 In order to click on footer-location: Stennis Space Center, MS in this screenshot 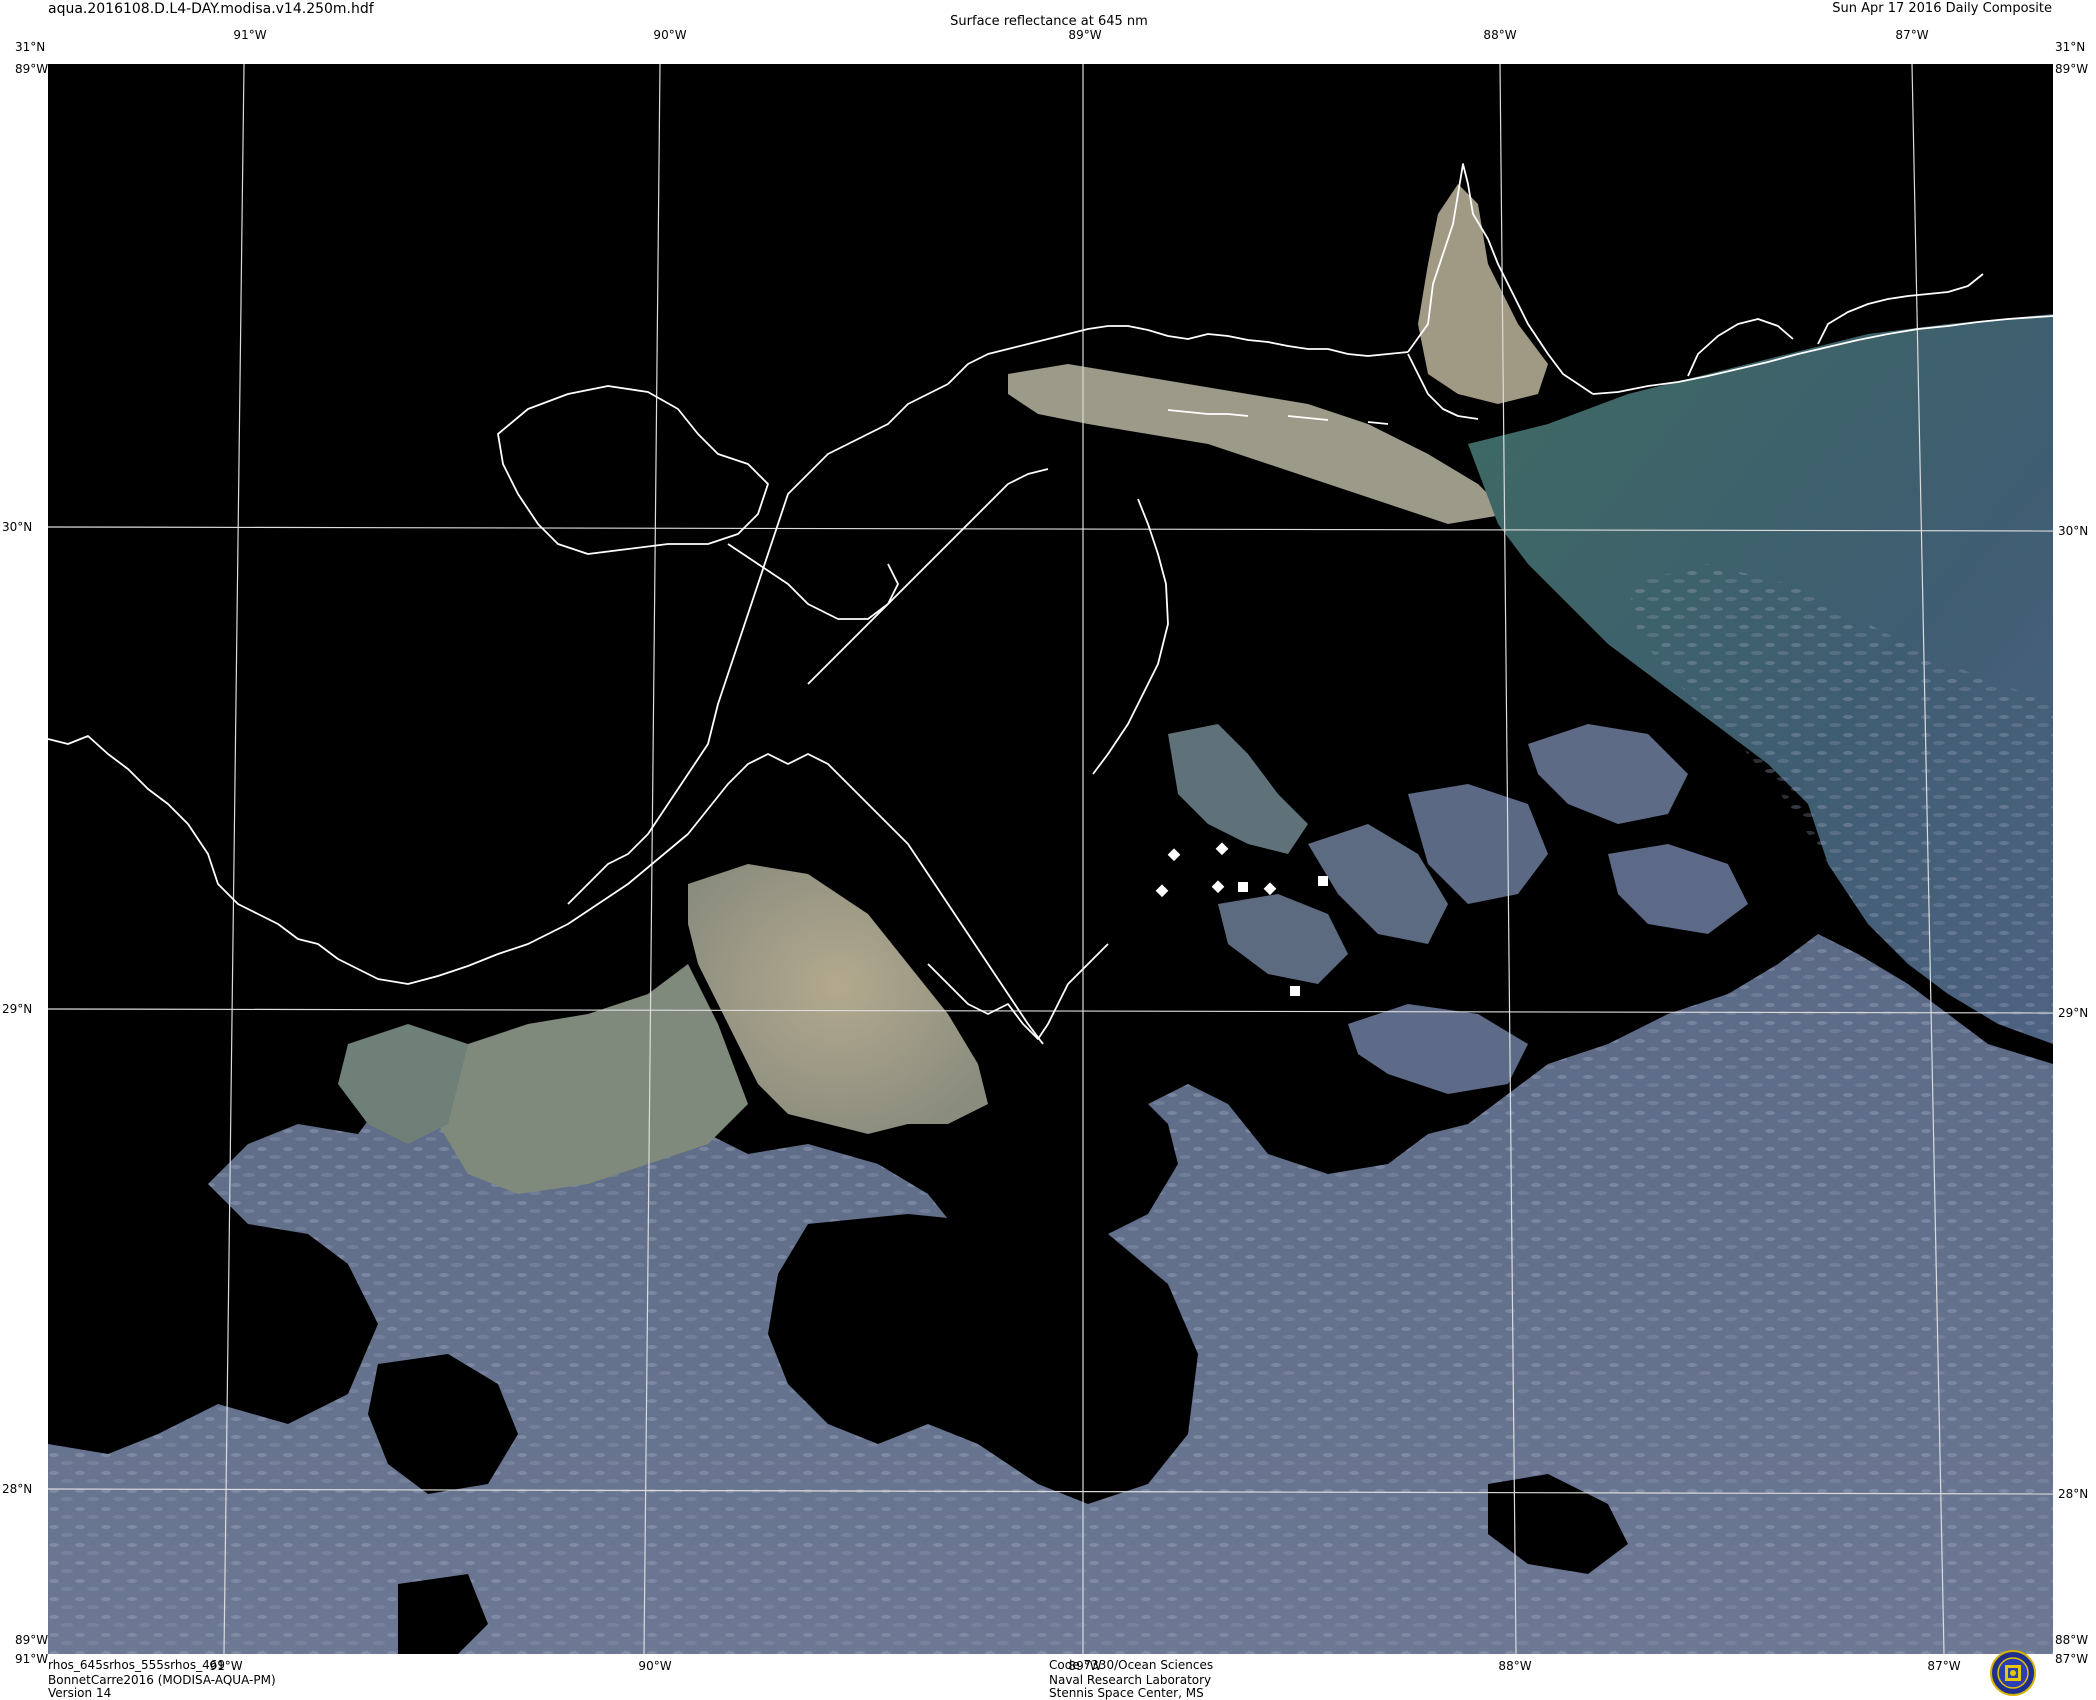, I will do `click(1126, 1693)`.